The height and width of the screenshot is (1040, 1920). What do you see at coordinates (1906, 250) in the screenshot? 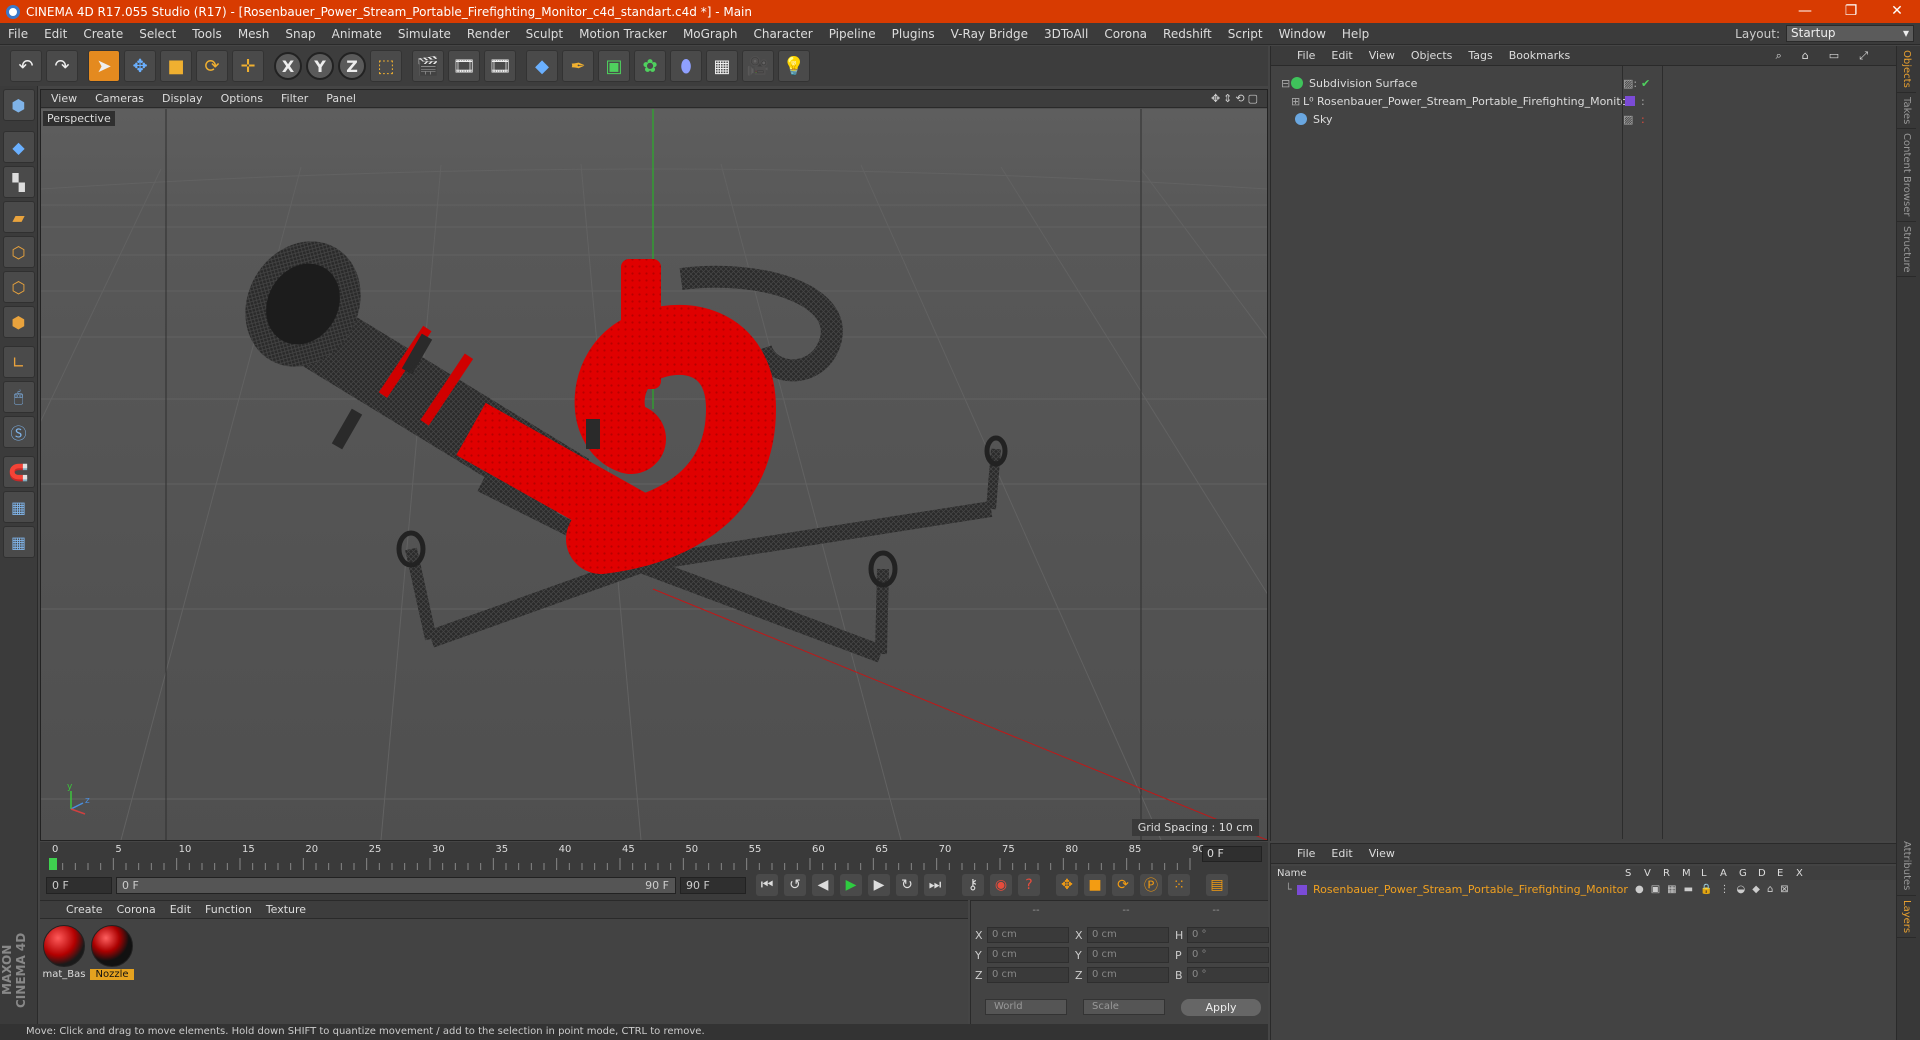
I see `tab-structure: Structure` at bounding box center [1906, 250].